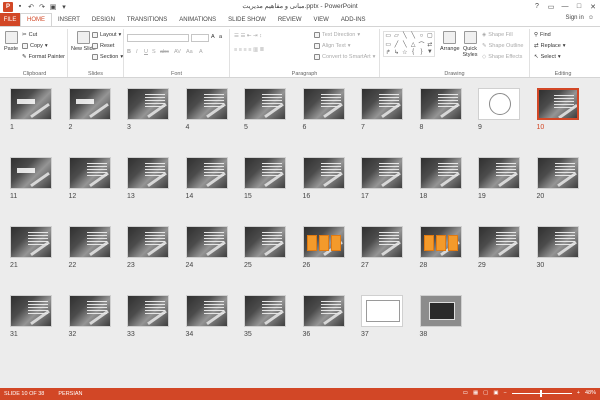 The image size is (600, 400). Describe the element at coordinates (337, 35) in the screenshot. I see `text-direction-button: Text Direction ▾` at that location.